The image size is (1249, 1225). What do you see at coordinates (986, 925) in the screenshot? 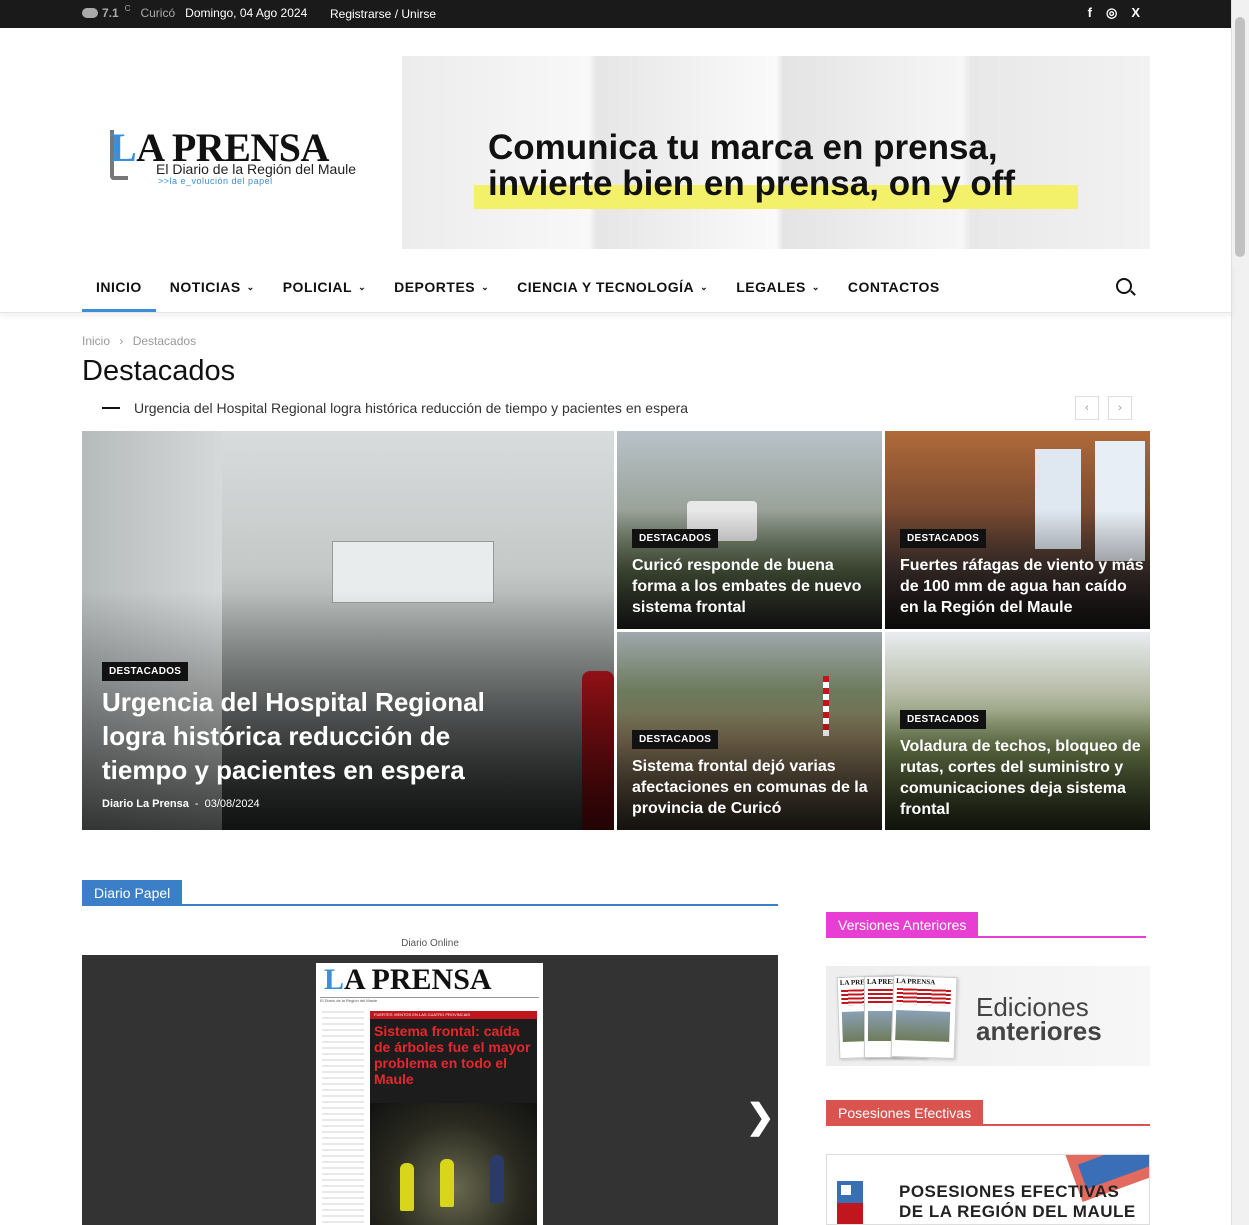
I see `section-header-versiones-anteriores: Versiones Anteriores` at bounding box center [986, 925].